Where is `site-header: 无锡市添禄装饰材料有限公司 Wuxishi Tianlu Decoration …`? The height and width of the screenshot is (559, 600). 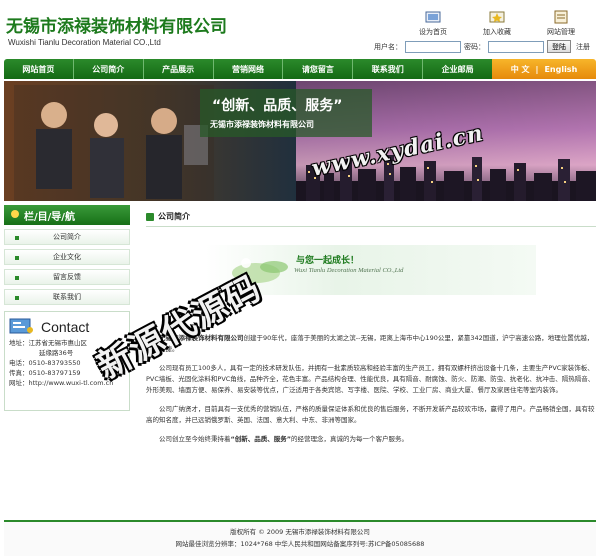
site-header: 无锡市添禄装饰材料有限公司 Wuxishi Tianlu Decoration … is located at coordinates (300, 29).